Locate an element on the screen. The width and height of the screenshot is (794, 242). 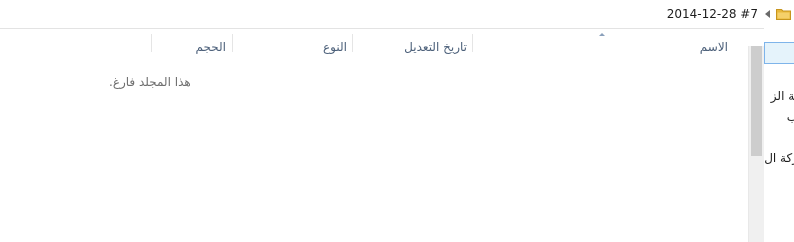
nav-selected-item is located at coordinates (779, 53).